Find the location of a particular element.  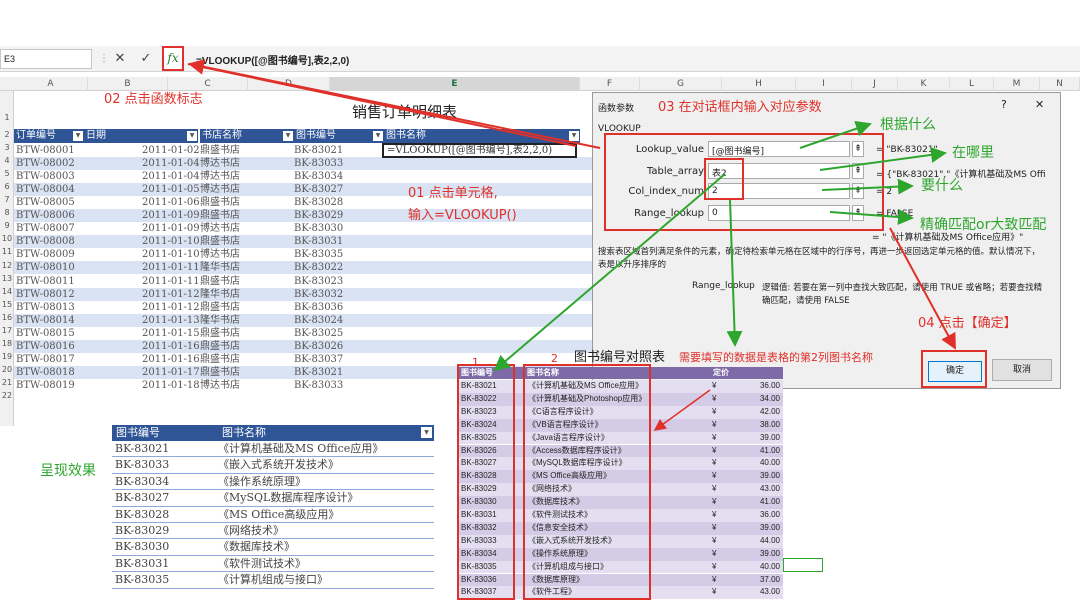

result-name: 《网络技术》 is located at coordinates (251, 531).